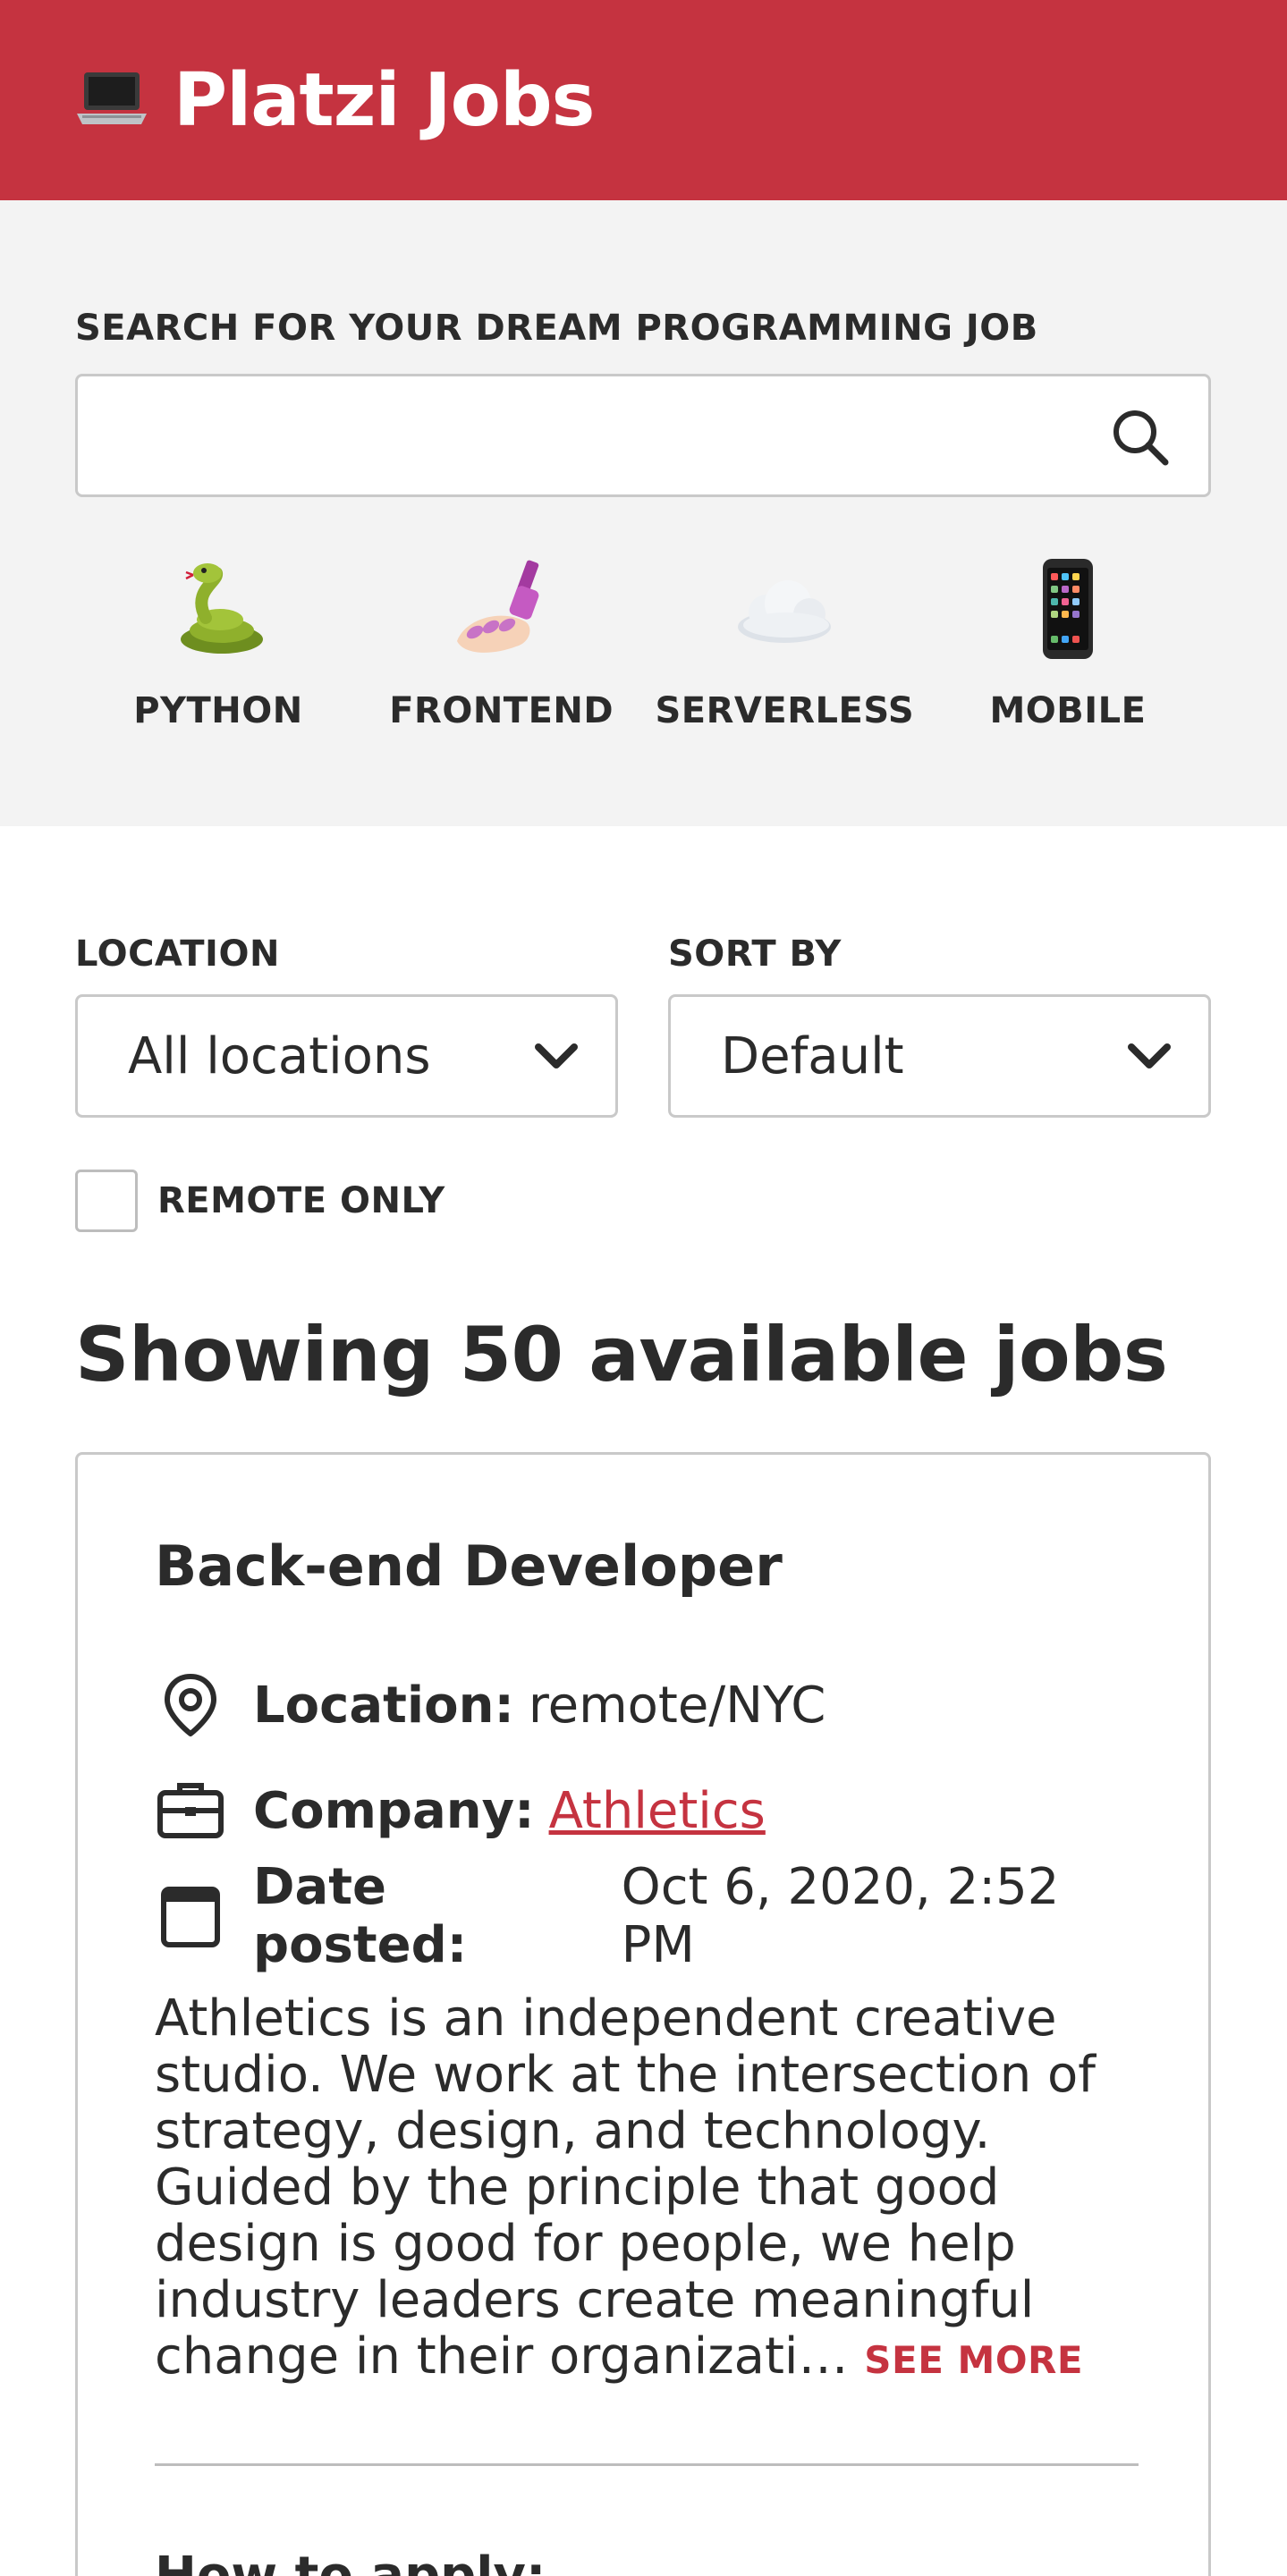 This screenshot has height=2576, width=1287. What do you see at coordinates (350, 2561) in the screenshot?
I see `how-to-apply-heading: How to apply:` at bounding box center [350, 2561].